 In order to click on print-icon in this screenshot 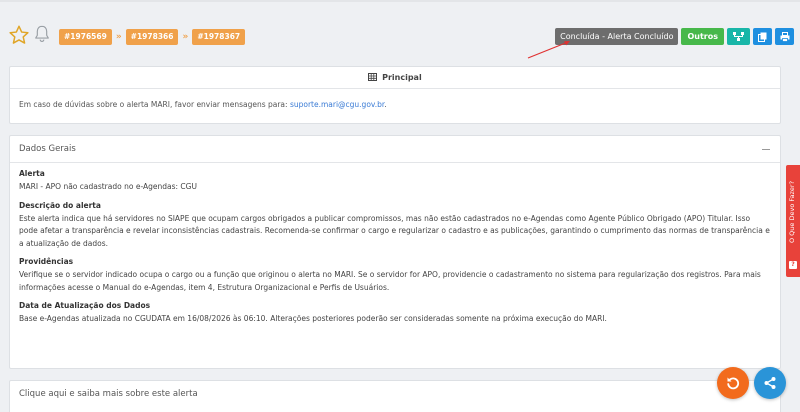, I will do `click(784, 36)`.